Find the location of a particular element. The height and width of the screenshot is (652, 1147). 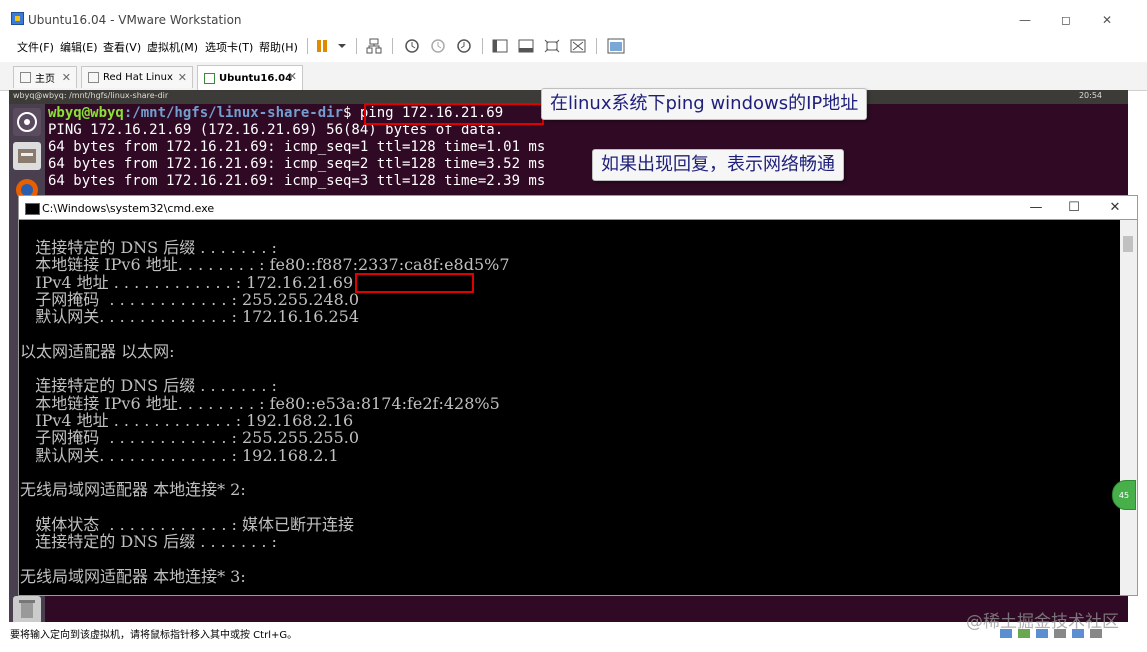

status-text: 要将输入定向到该虚拟机，请将鼠标指针移入其中或按 Ctrl+G。 is located at coordinates (154, 635).